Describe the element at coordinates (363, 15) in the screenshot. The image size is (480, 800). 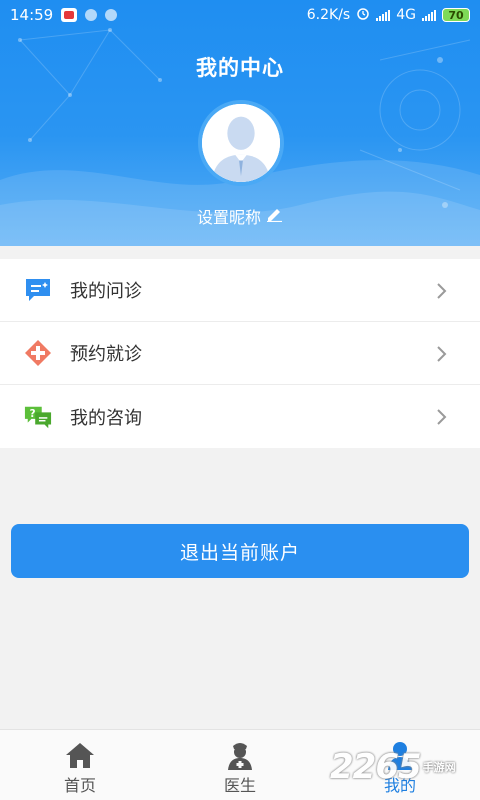
I see `alarm-icon` at that location.